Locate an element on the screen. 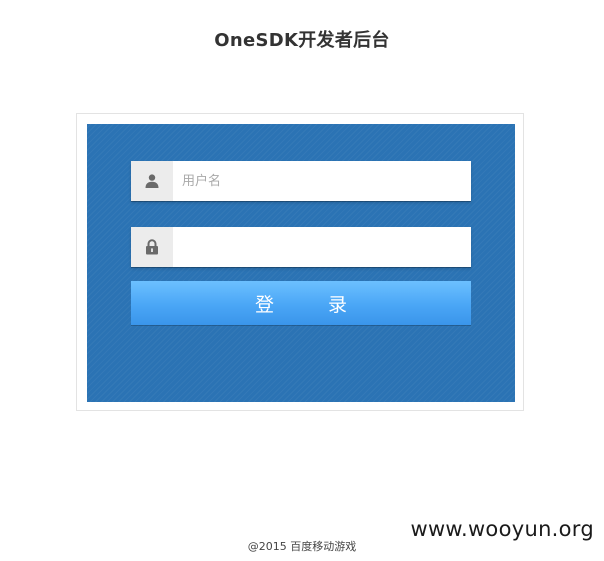 The width and height of the screenshot is (604, 561). page-title: OneSDK开发者后台 is located at coordinates (302, 40).